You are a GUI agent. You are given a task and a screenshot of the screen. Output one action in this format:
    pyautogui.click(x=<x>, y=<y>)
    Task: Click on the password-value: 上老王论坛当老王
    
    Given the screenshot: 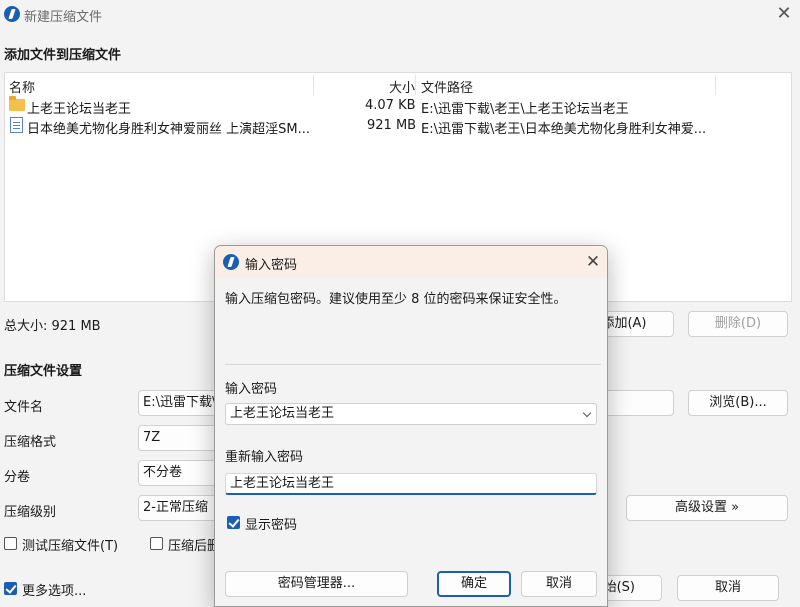 What is the action you would take?
    pyautogui.click(x=282, y=413)
    